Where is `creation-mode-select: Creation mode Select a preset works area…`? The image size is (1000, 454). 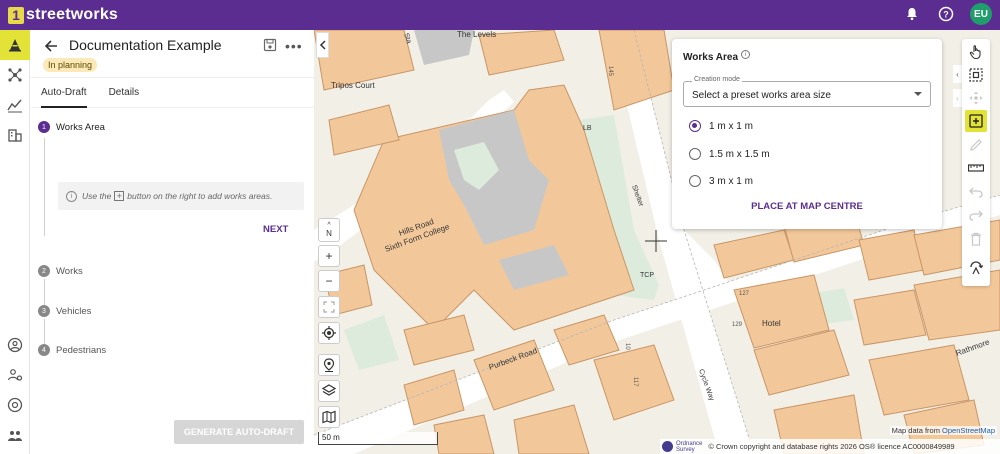
creation-mode-select: Creation mode Select a preset works area… is located at coordinates (807, 91).